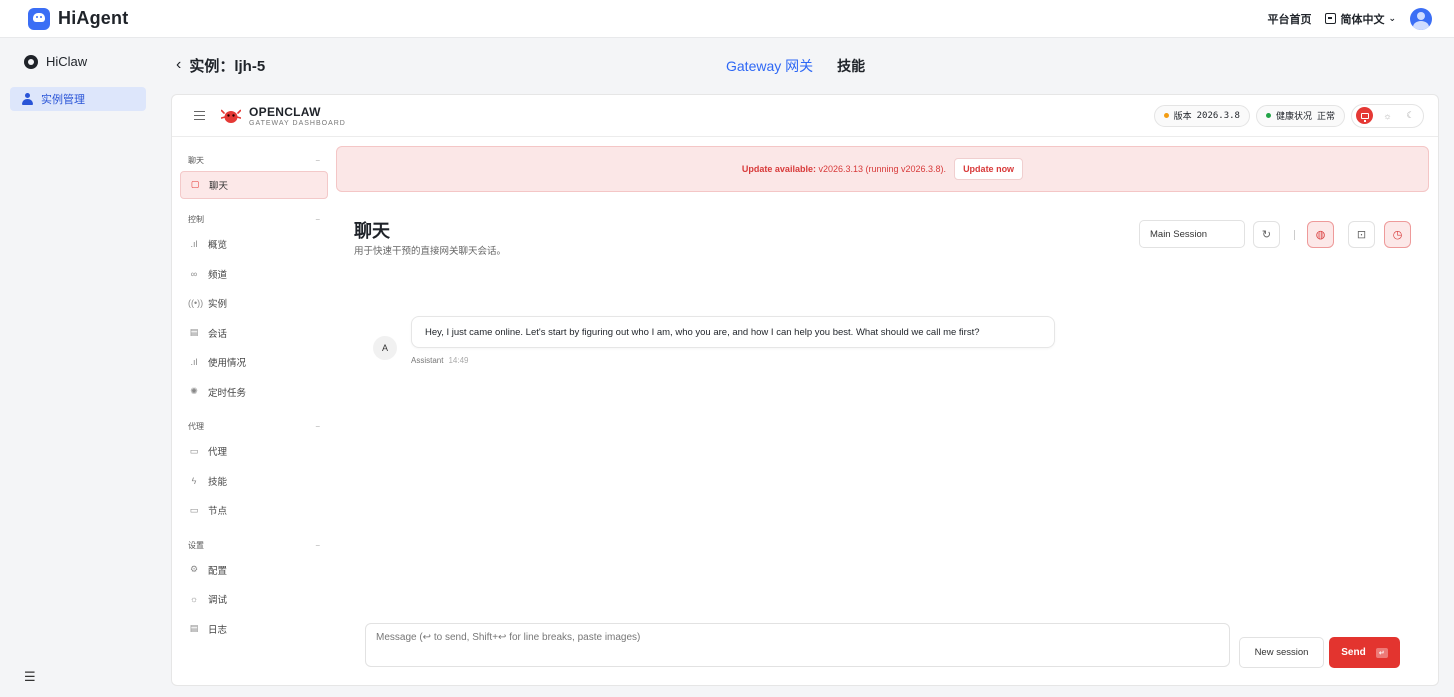  Describe the element at coordinates (1300, 115) in the screenshot. I see `health-badge: 健康状况 正常` at that location.